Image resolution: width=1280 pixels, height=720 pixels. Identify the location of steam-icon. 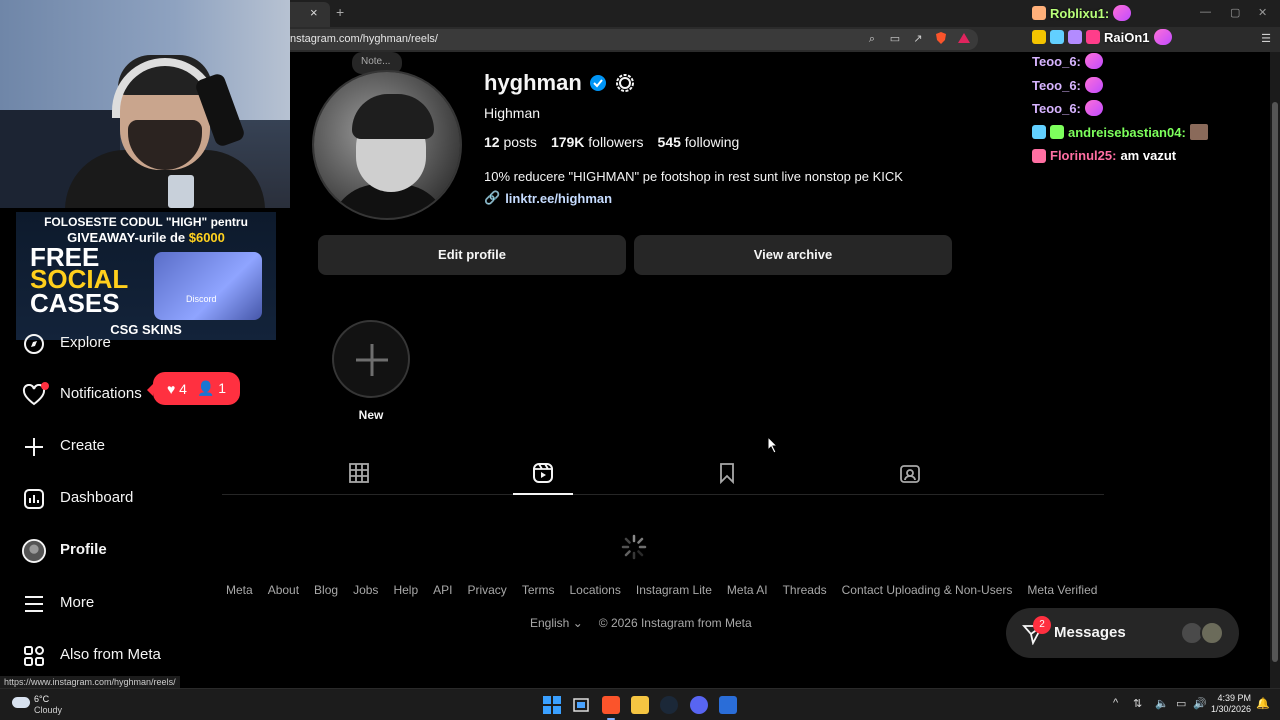
(669, 705).